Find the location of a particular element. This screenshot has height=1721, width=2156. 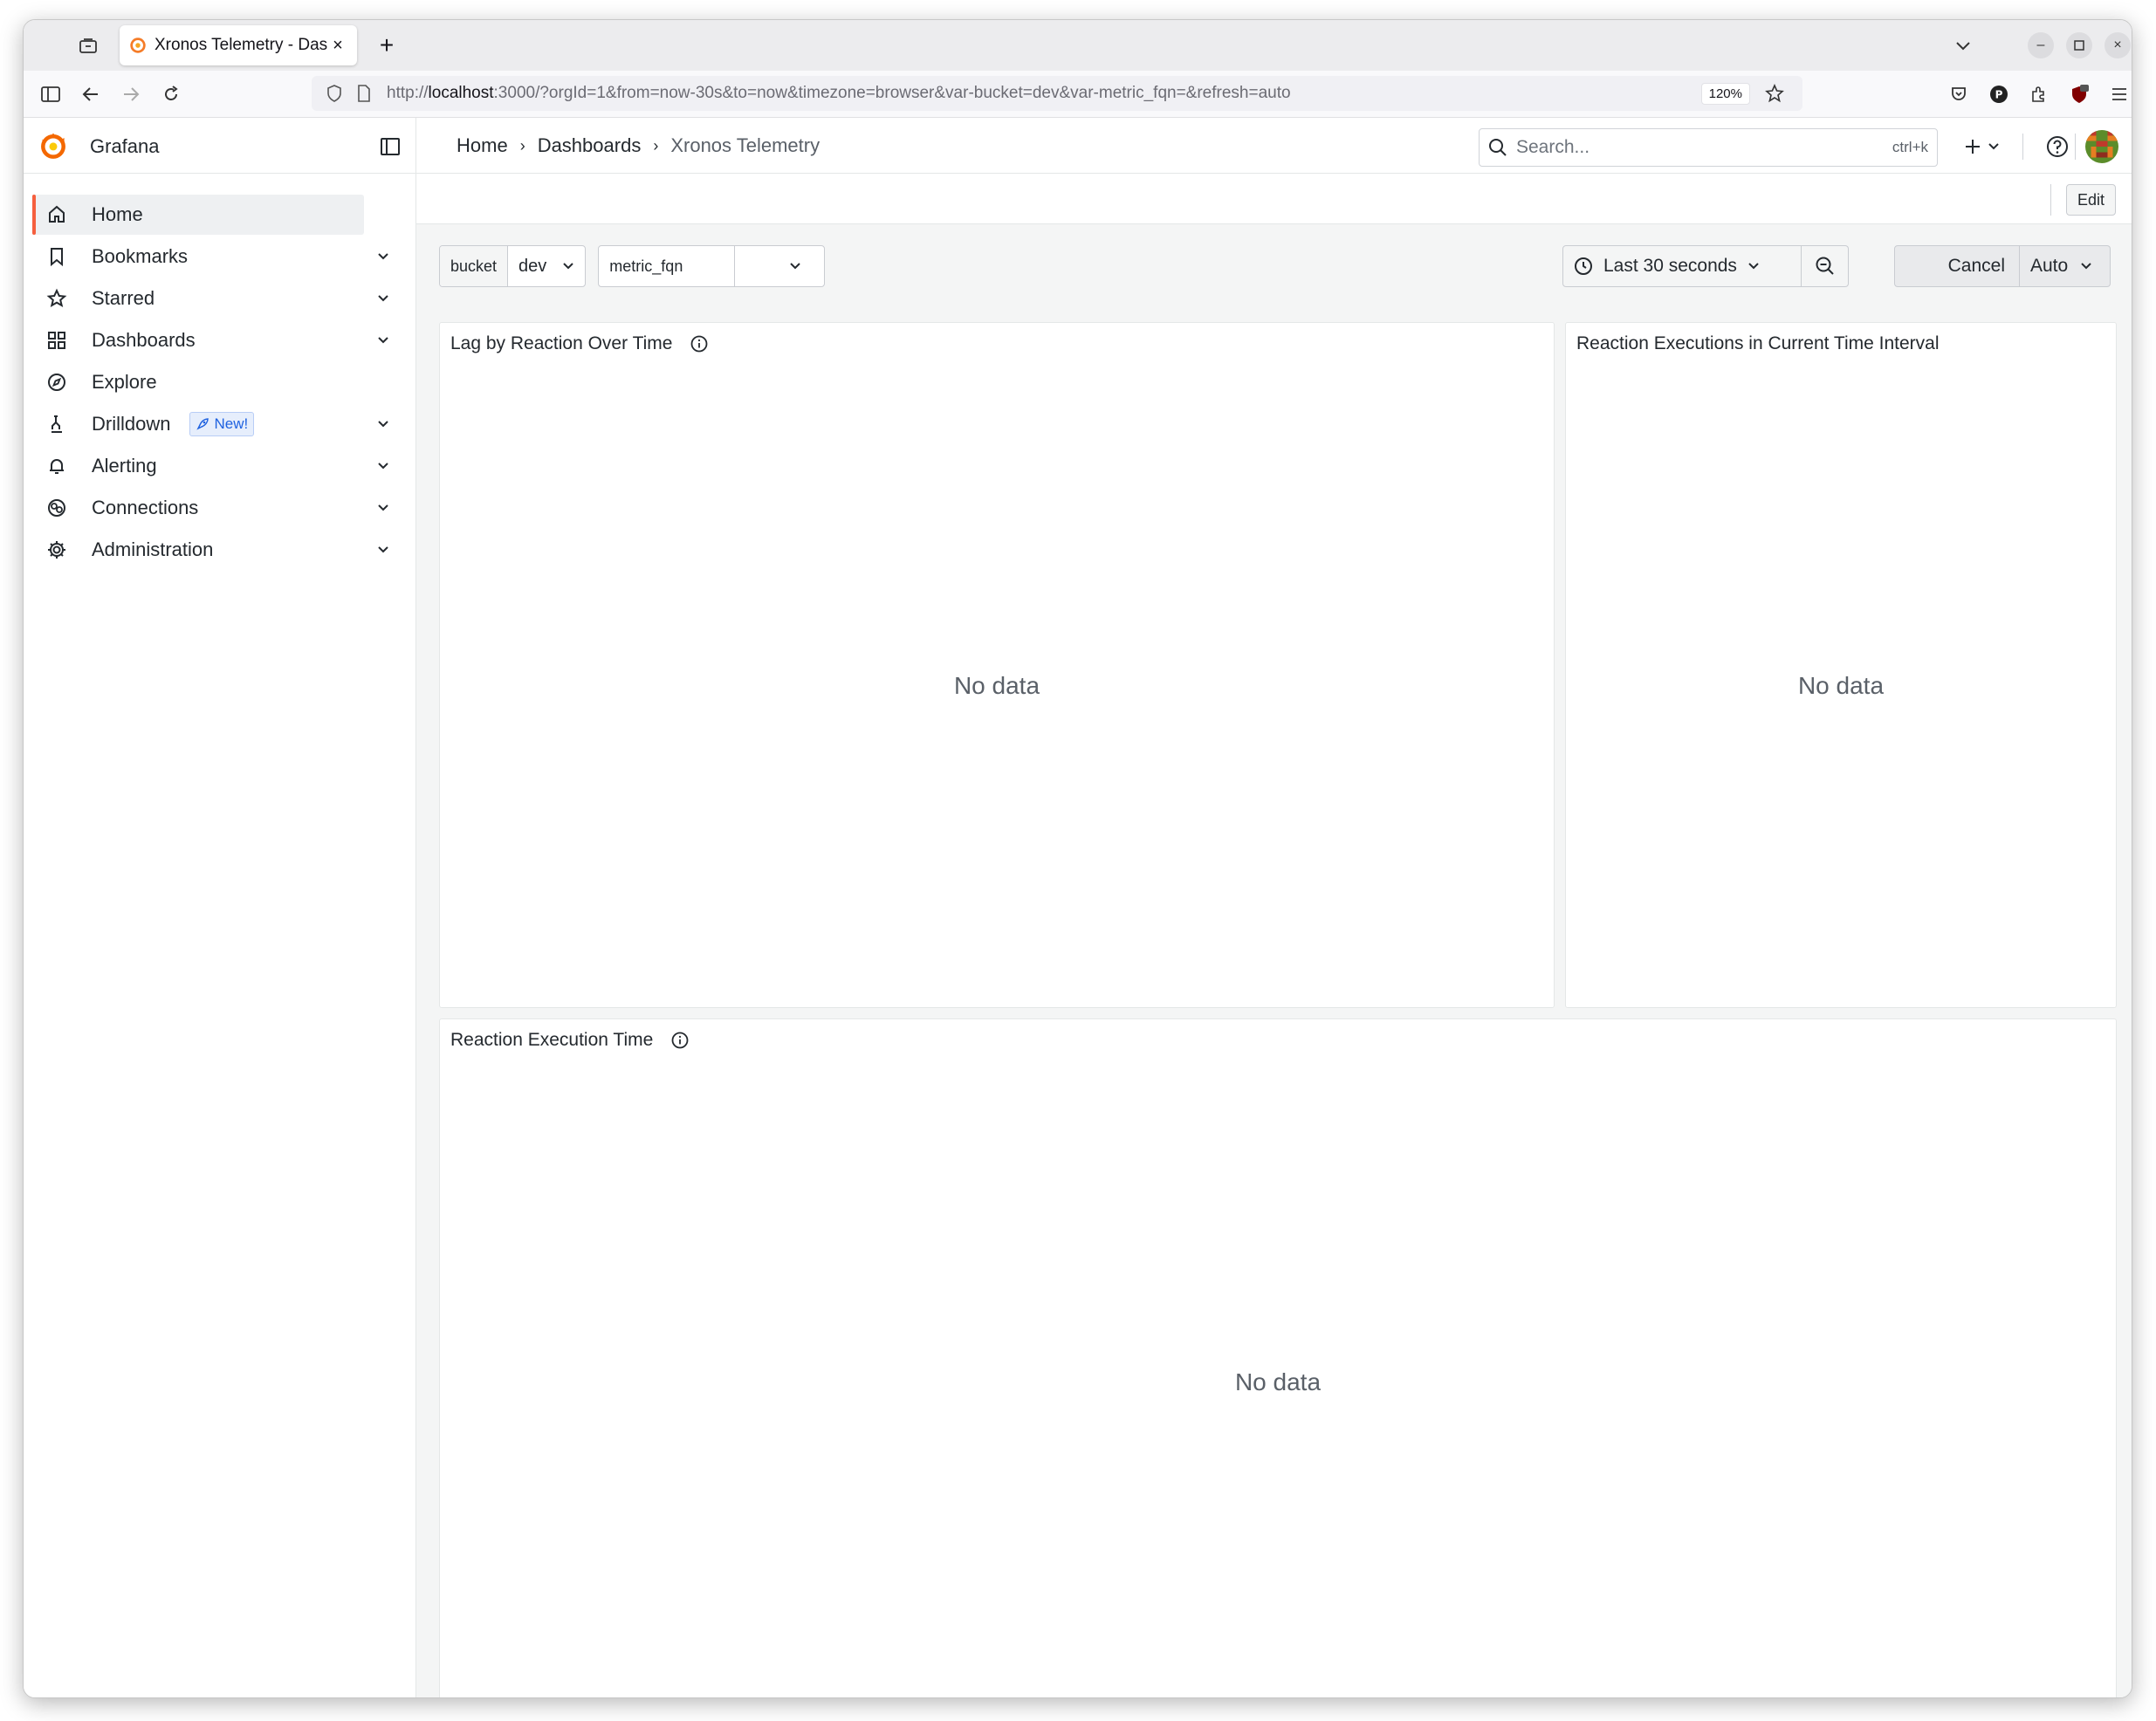

sidebar-divider is located at coordinates (415, 145).